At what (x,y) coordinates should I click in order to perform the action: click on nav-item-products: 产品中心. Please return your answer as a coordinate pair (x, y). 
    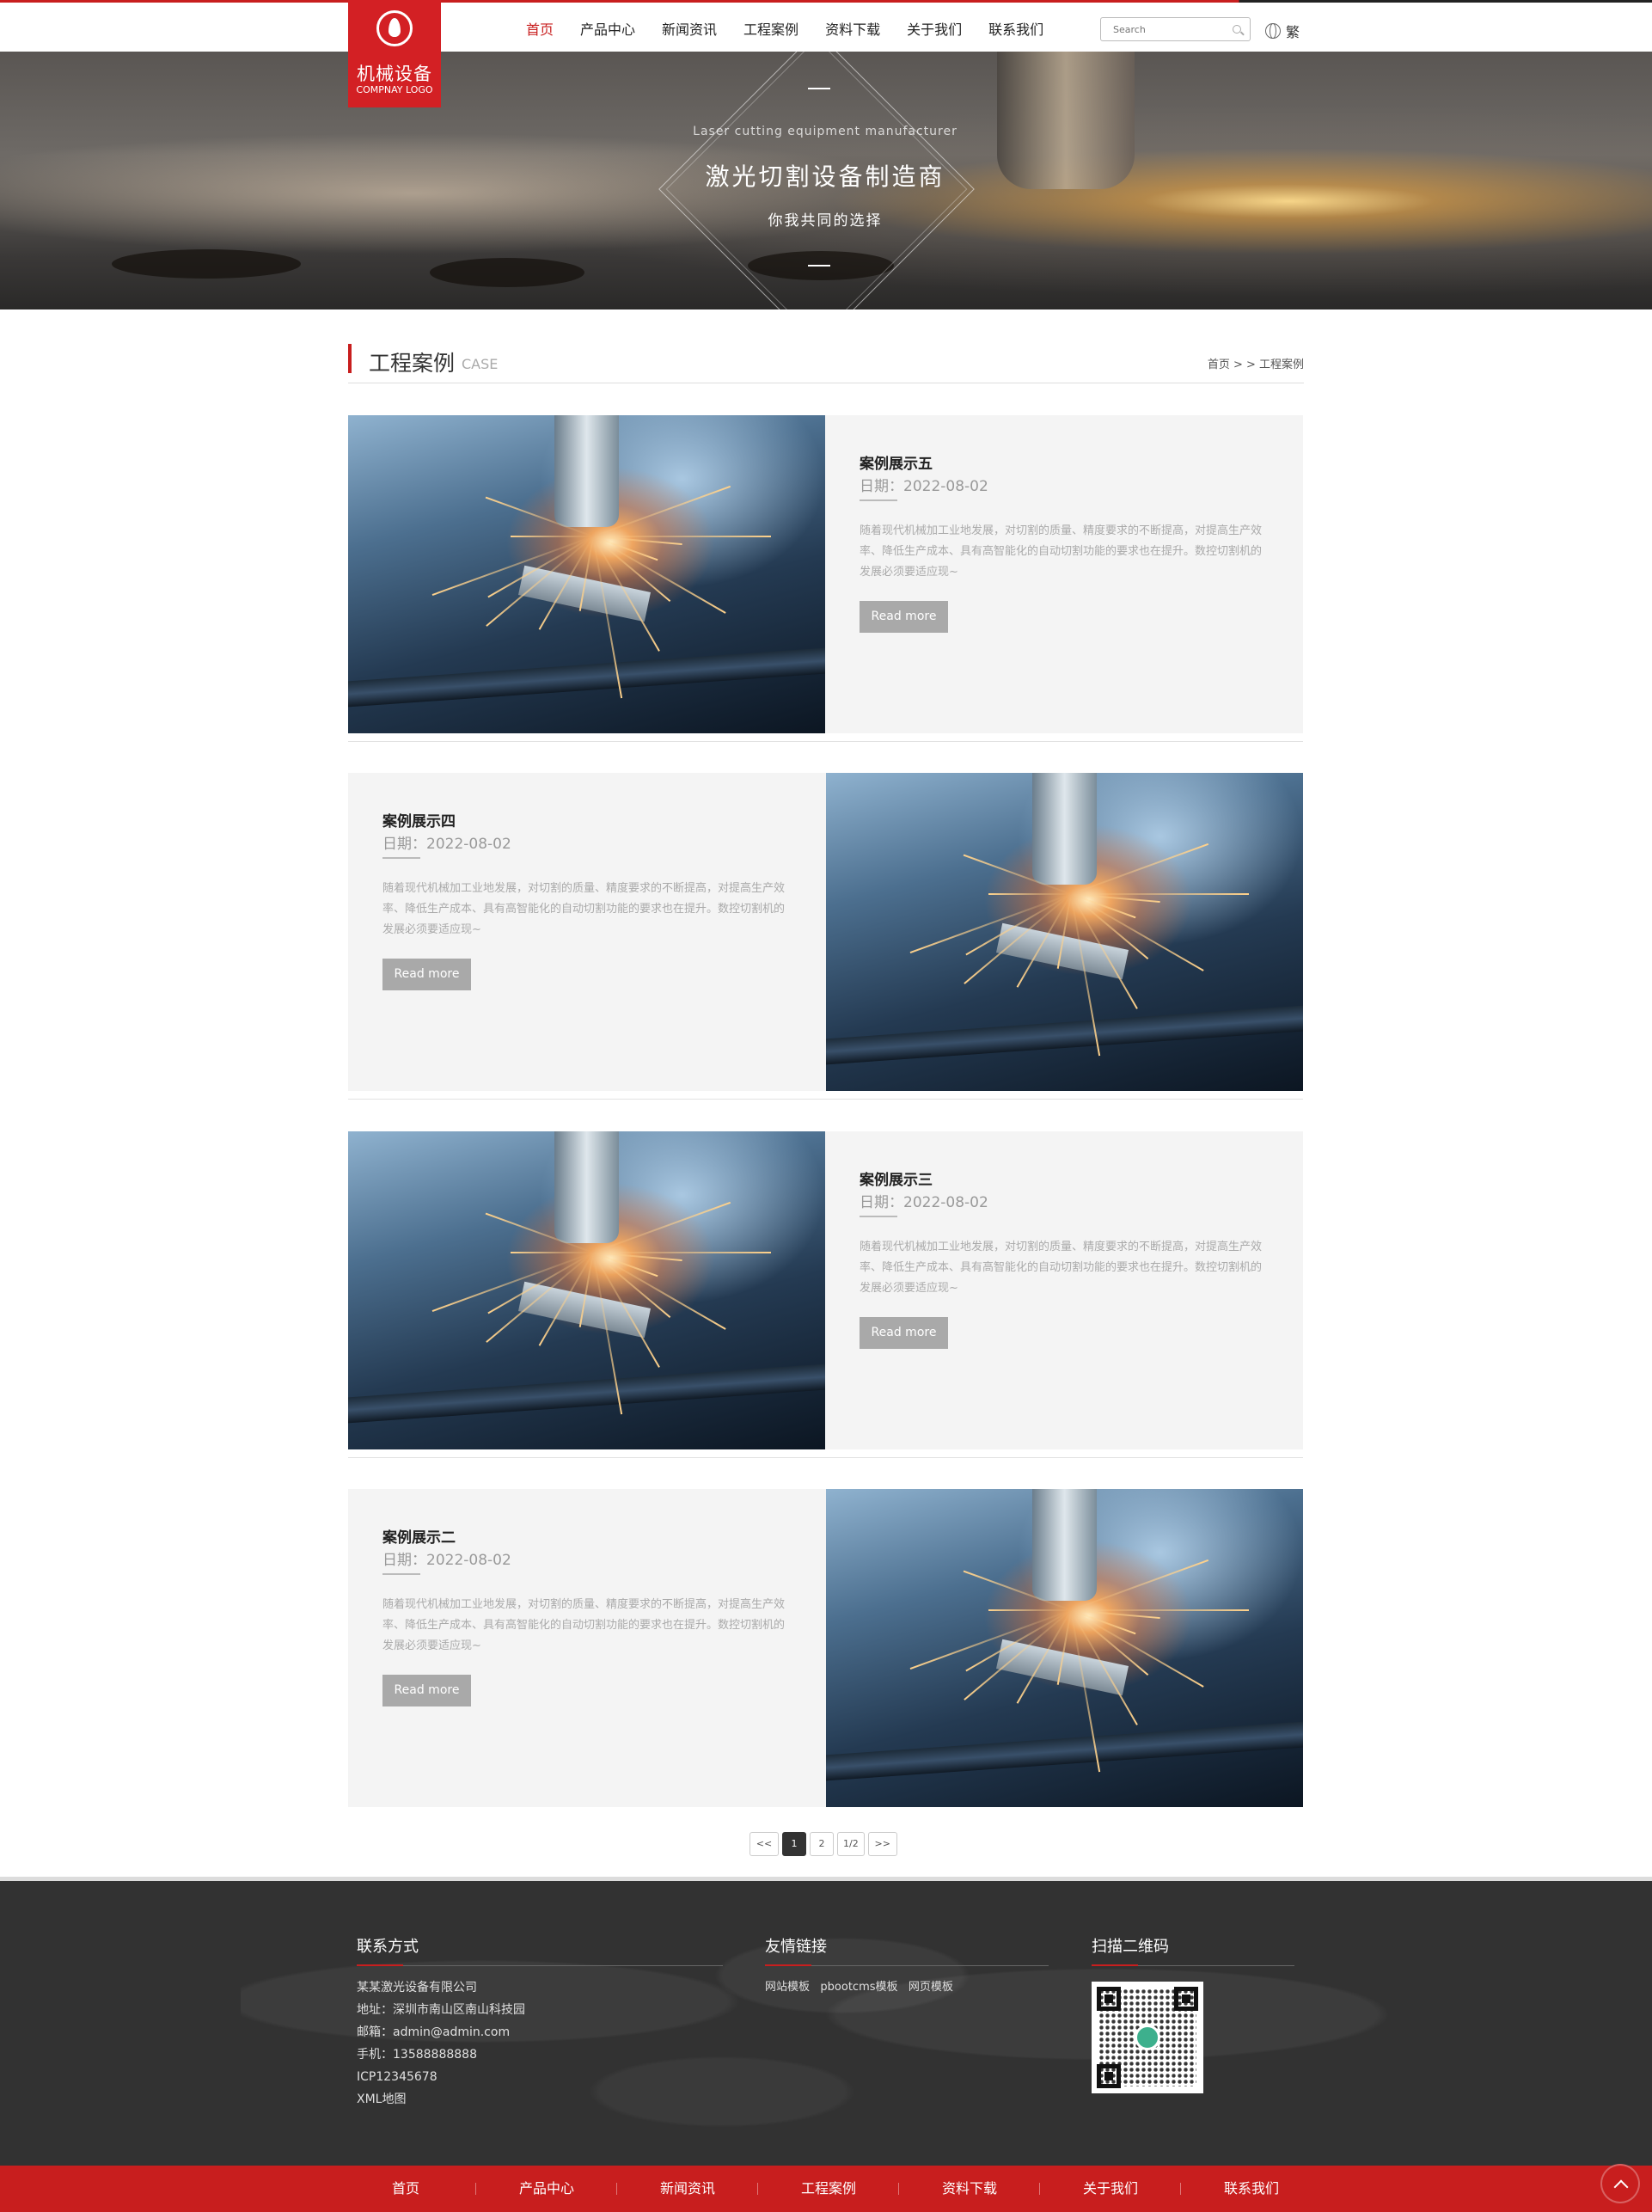
    Looking at the image, I should click on (607, 28).